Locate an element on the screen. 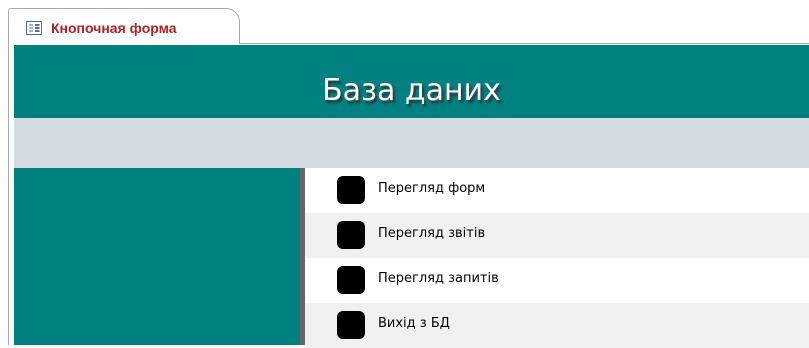 This screenshot has width=809, height=348. menu-item-reports: Перегляд звітів is located at coordinates (557, 235).